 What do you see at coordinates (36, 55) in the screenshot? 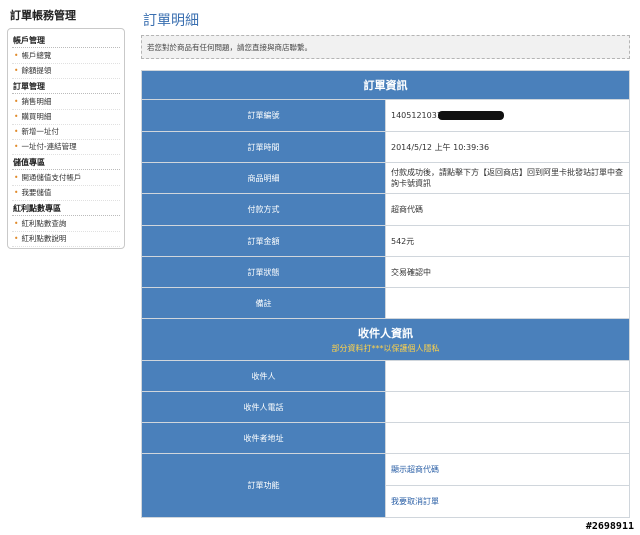
I see `sidebar-item-label: 帳戶總覽` at bounding box center [36, 55].